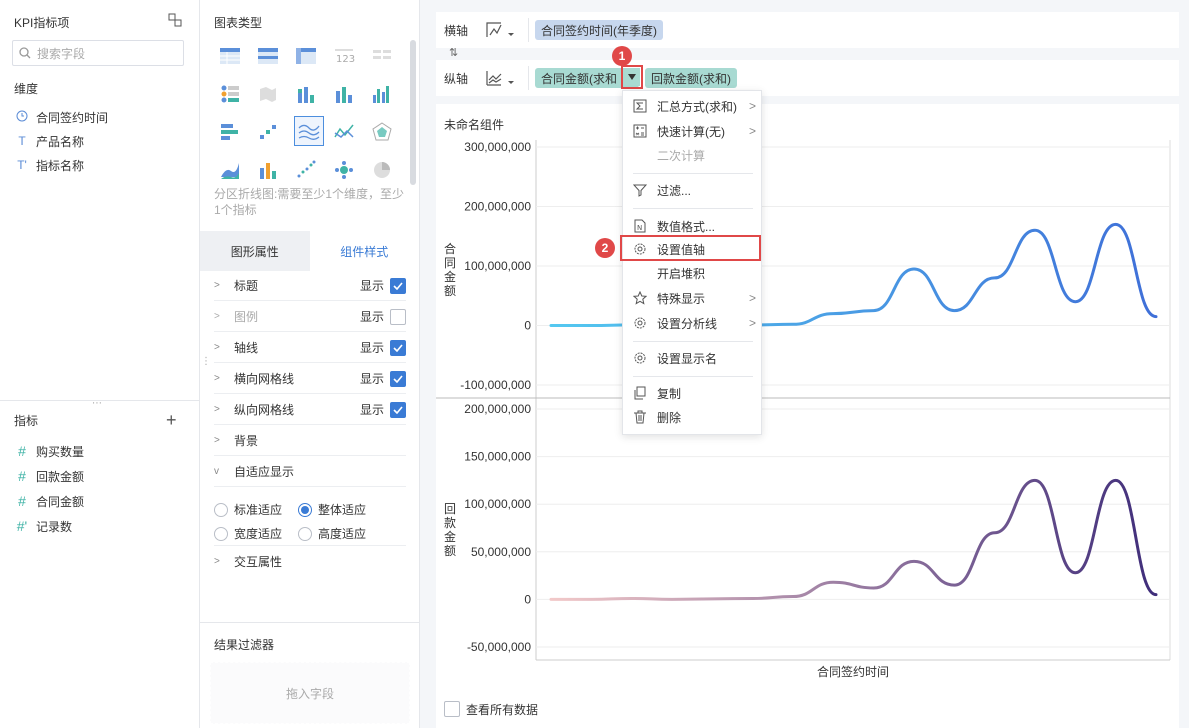 This screenshot has width=1189, height=728. What do you see at coordinates (230, 132) in the screenshot?
I see `horizontal-bar-icon` at bounding box center [230, 132].